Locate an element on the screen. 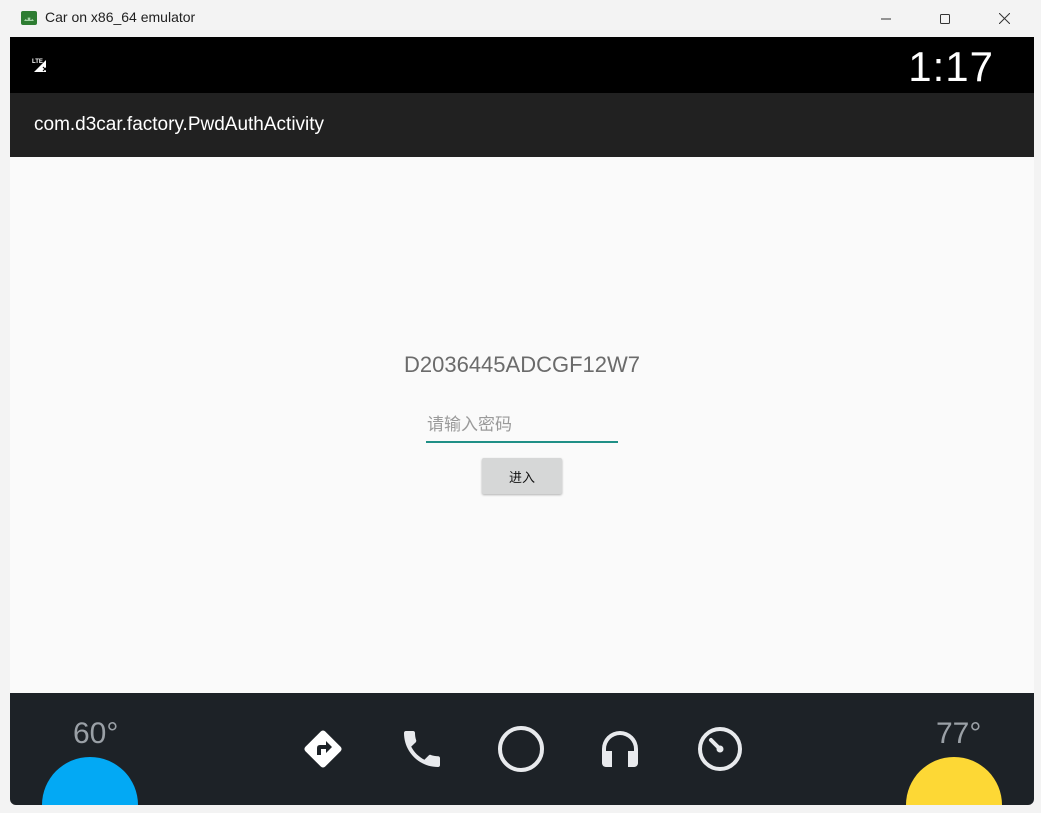 This screenshot has width=1041, height=813. hvac-left-circle is located at coordinates (90, 781).